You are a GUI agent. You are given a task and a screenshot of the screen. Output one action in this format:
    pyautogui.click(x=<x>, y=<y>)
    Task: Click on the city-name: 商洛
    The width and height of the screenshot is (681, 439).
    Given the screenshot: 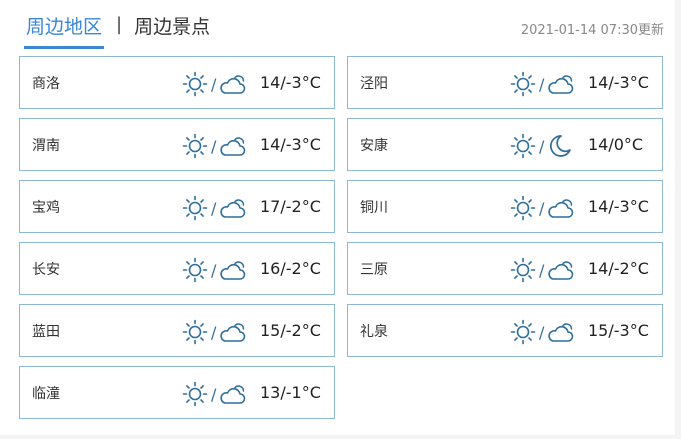 What is the action you would take?
    pyautogui.click(x=46, y=84)
    